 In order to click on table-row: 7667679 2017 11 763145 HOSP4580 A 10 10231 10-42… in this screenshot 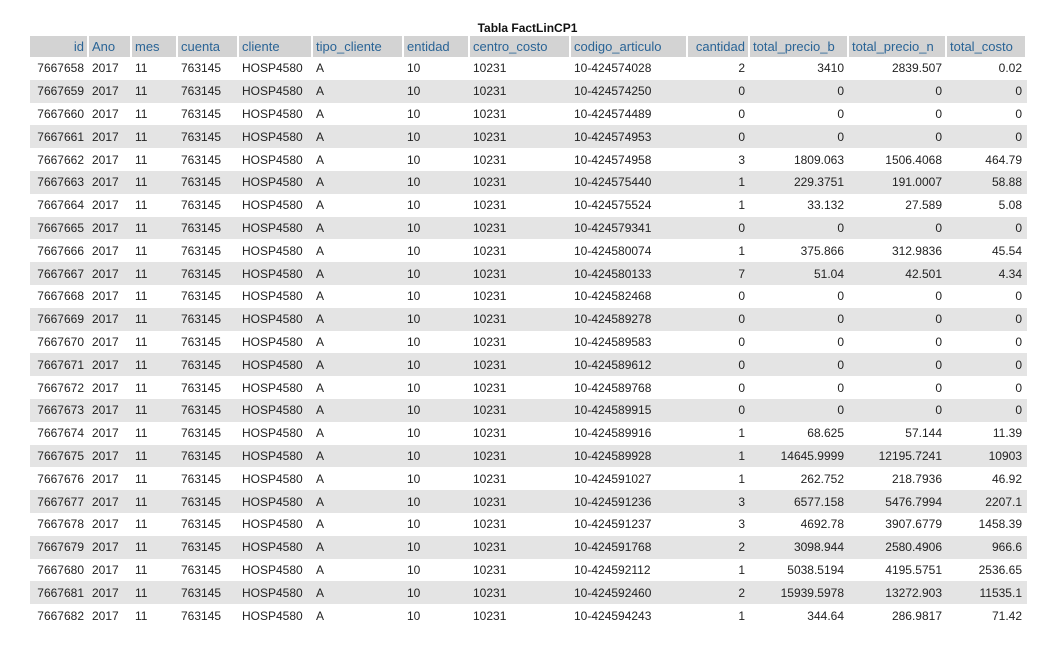, I will do `click(528, 547)`.